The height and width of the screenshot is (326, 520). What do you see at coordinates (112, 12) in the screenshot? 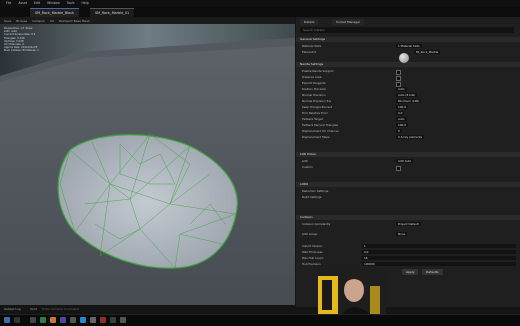
I see `tab-asset-2: SM_Rock_Marble_01` at bounding box center [112, 12].